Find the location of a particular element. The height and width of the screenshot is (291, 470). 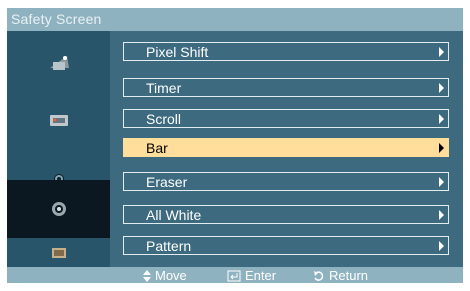

help-move-label: Move is located at coordinates (171, 275).